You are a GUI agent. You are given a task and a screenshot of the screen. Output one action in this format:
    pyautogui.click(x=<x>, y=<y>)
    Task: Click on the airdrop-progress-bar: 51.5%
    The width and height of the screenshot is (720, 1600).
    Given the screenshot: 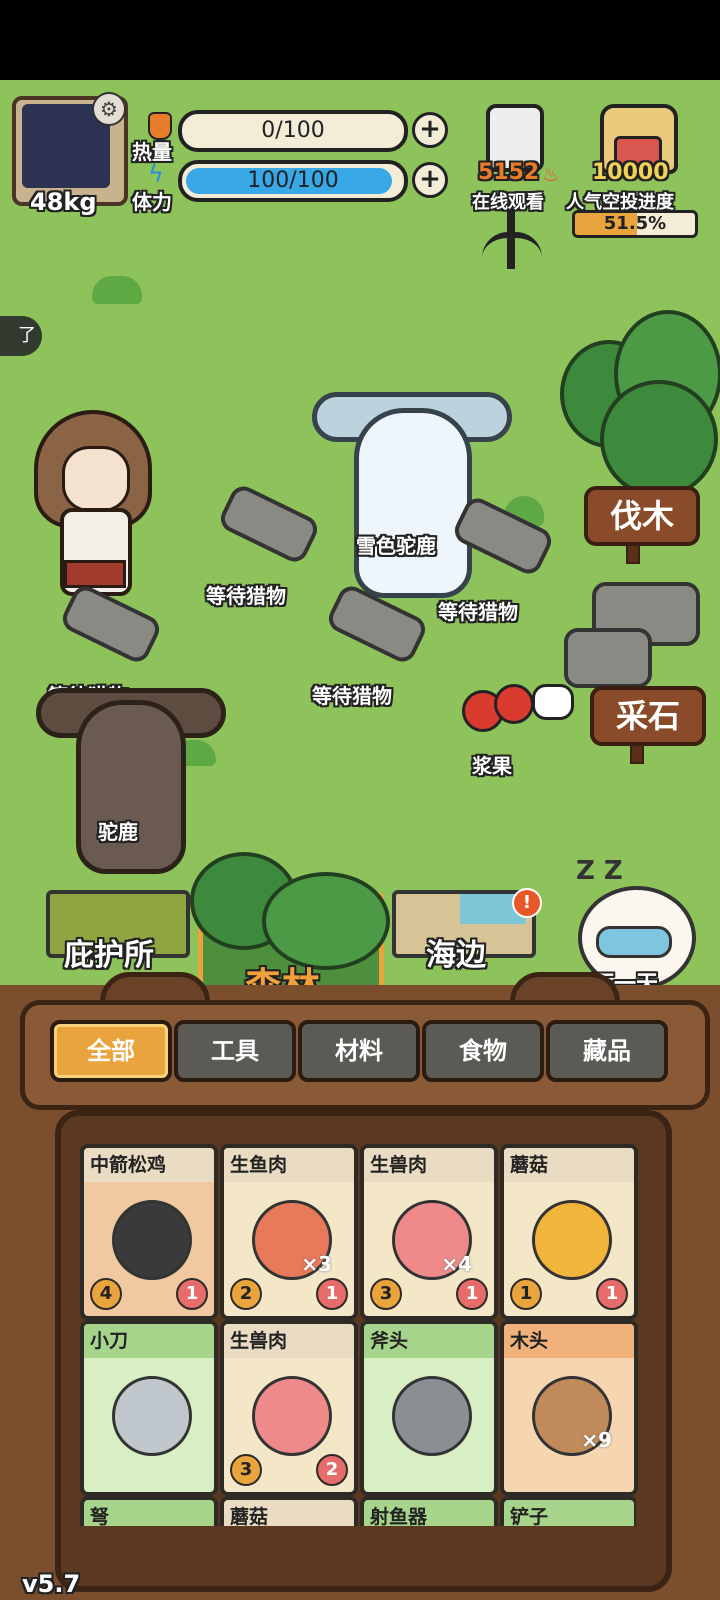 What is the action you would take?
    pyautogui.click(x=635, y=224)
    